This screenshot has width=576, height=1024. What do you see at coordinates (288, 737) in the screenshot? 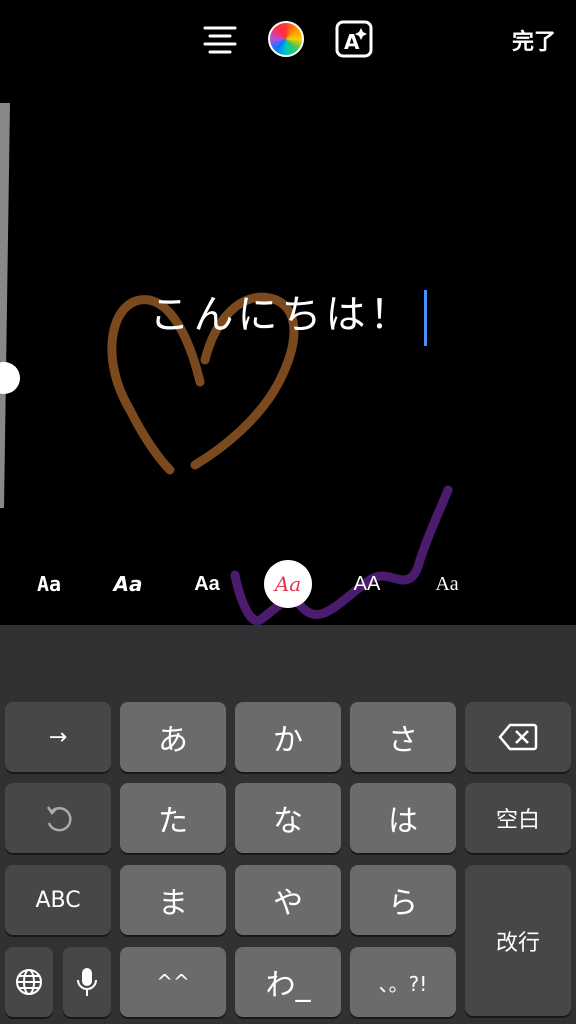
I see `key-ka: か` at bounding box center [288, 737].